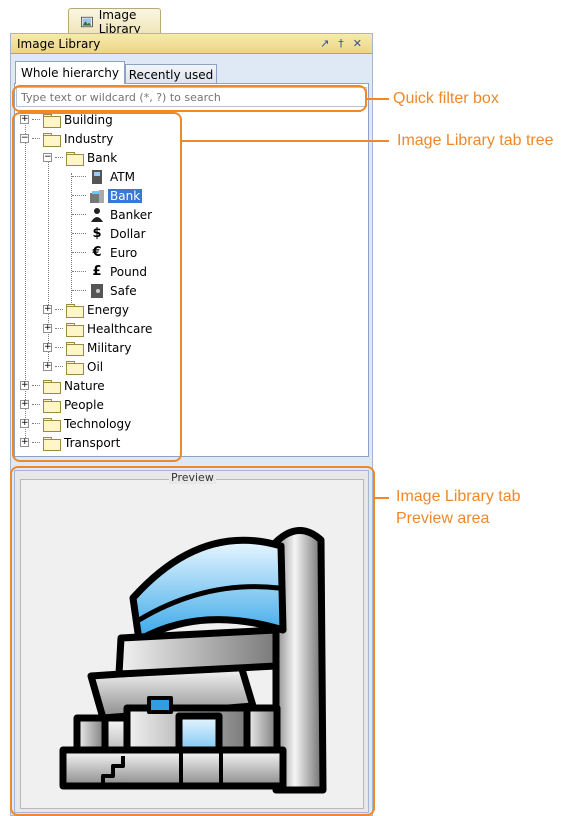 Image resolution: width=582 pixels, height=816 pixels. Describe the element at coordinates (87, 21) in the screenshot. I see `image-icon` at that location.